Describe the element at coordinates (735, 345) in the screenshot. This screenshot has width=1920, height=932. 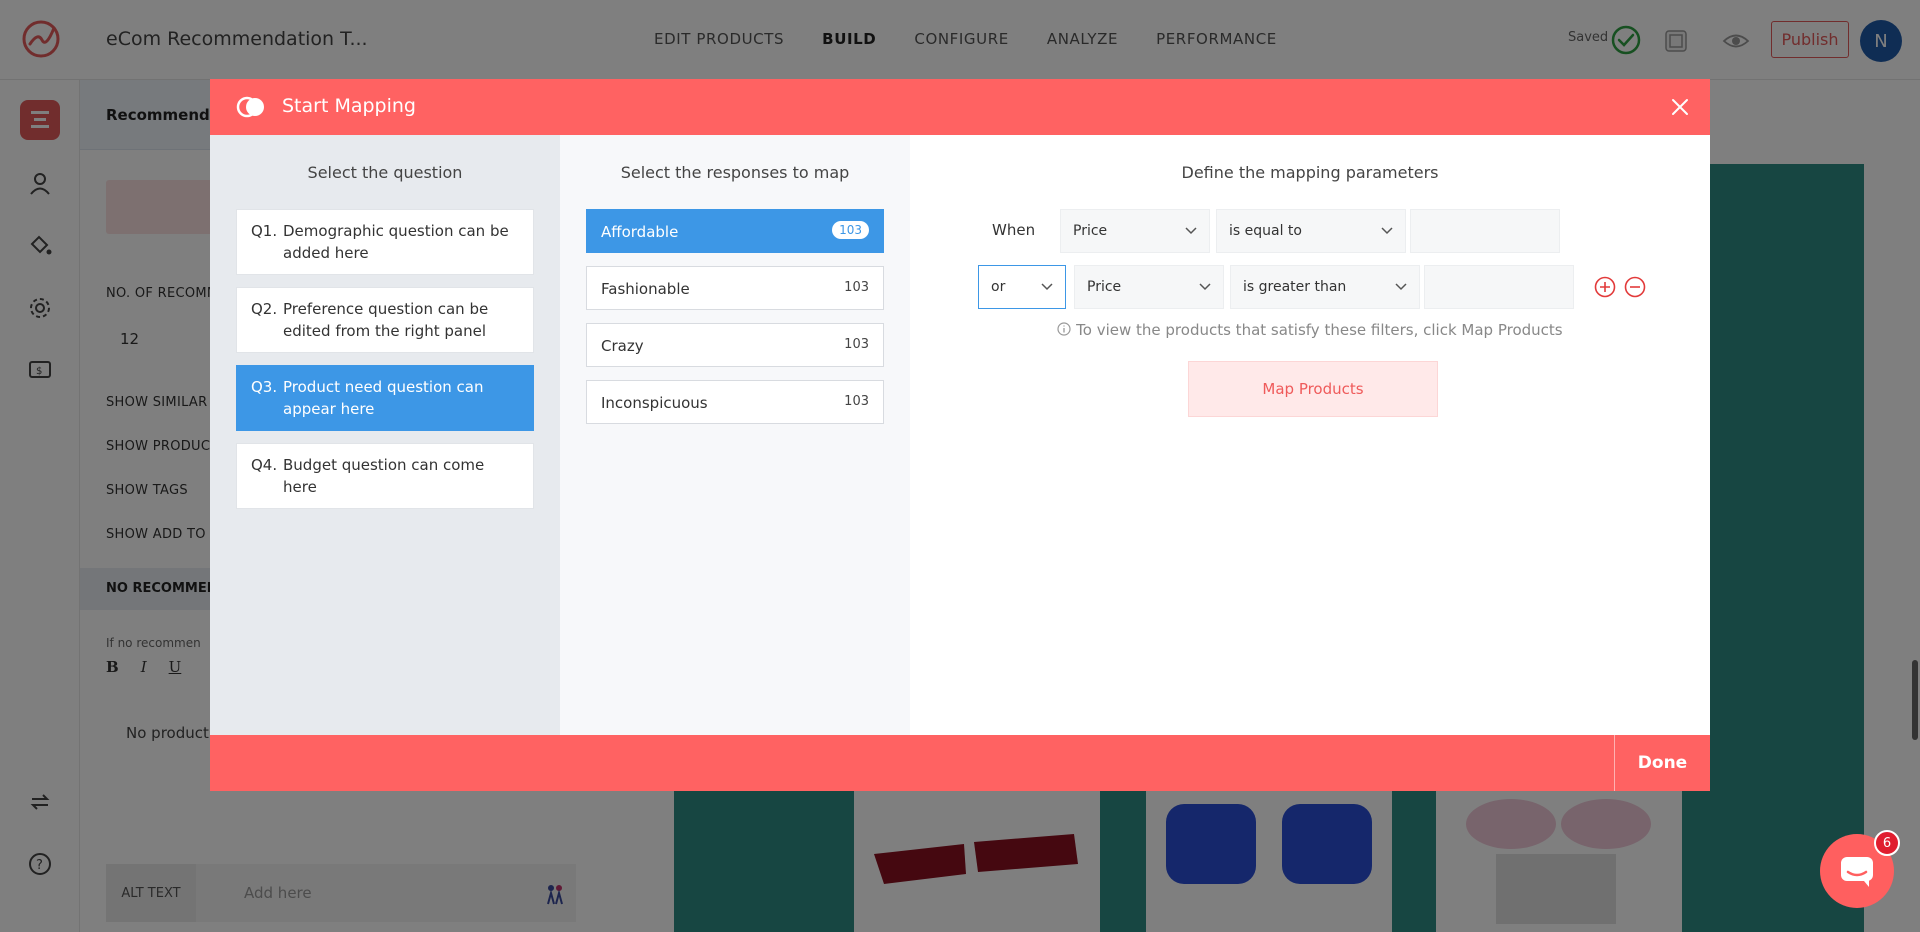
I see `response-item-crazy: Crazy 103` at that location.